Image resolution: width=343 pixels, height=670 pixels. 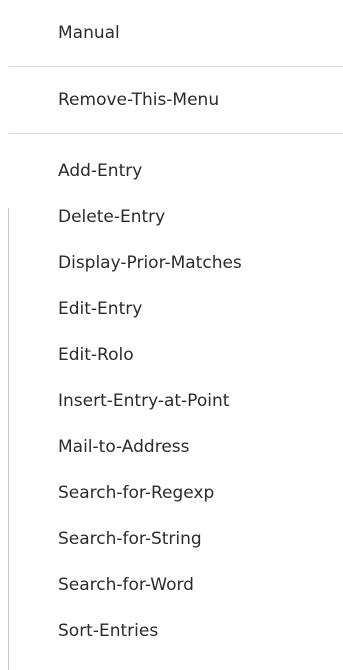 What do you see at coordinates (176, 355) in the screenshot?
I see `menu-item-edit-rolo: Edit-Rolo` at bounding box center [176, 355].